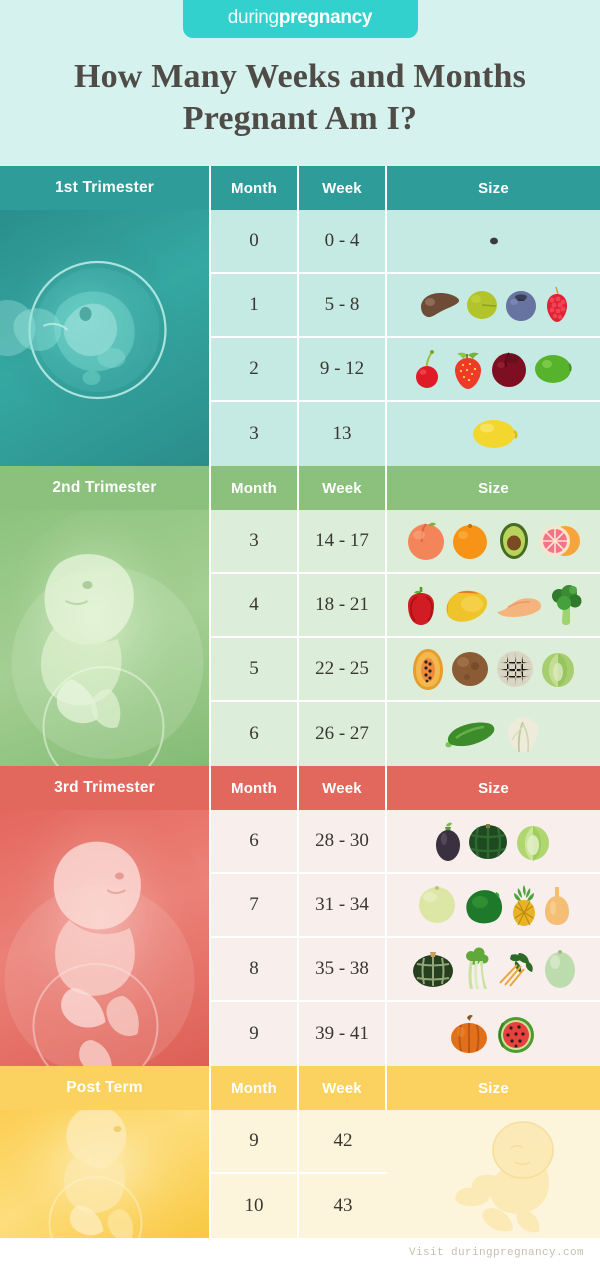 The image size is (600, 1268). Describe the element at coordinates (553, 369) in the screenshot. I see `lime-icon` at that location.